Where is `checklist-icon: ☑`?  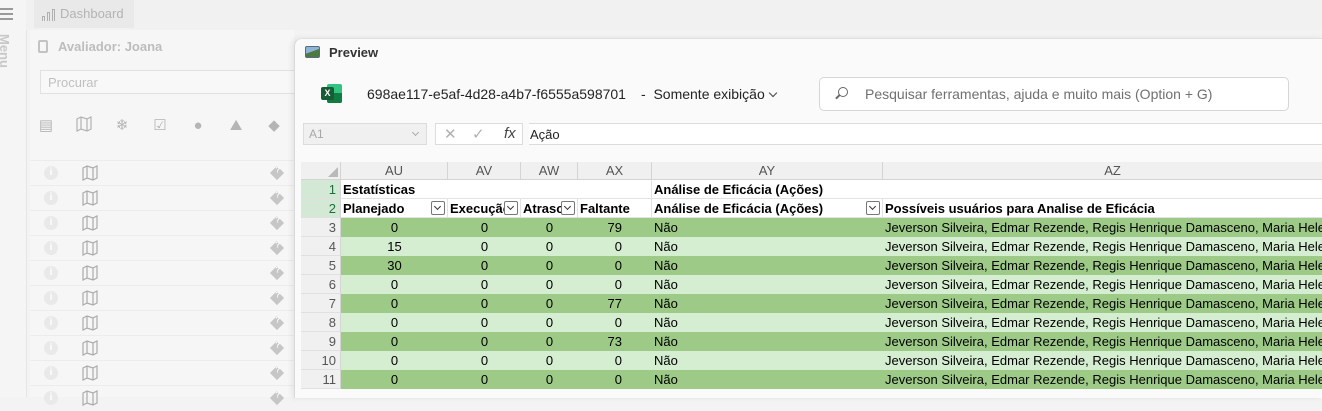
checklist-icon: ☑ is located at coordinates (160, 126).